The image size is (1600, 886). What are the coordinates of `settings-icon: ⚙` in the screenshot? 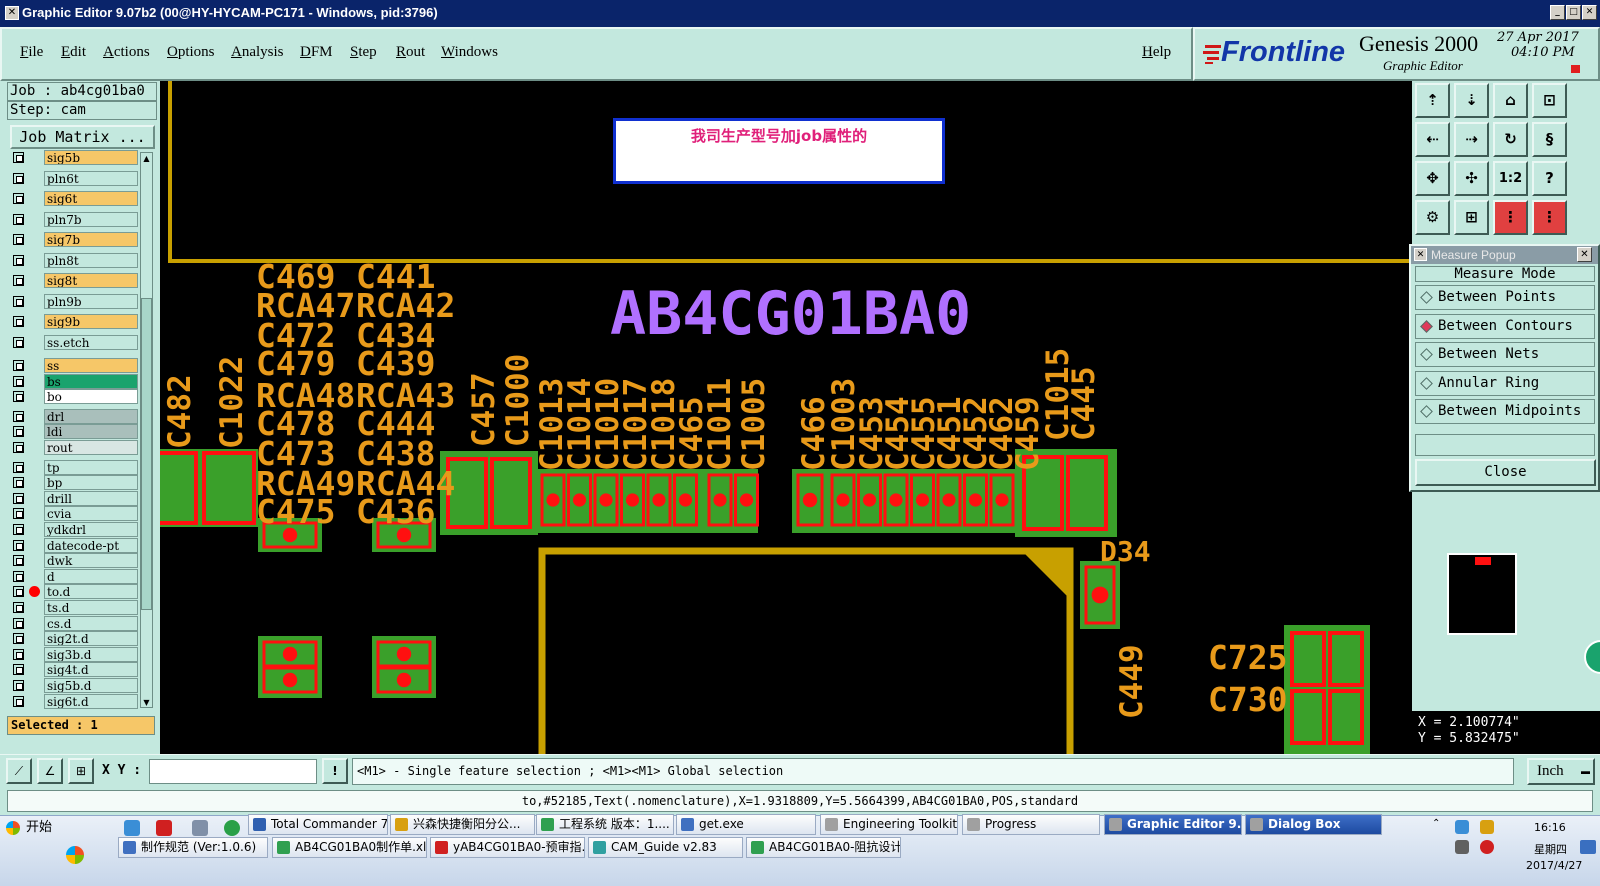 It's located at (1432, 217).